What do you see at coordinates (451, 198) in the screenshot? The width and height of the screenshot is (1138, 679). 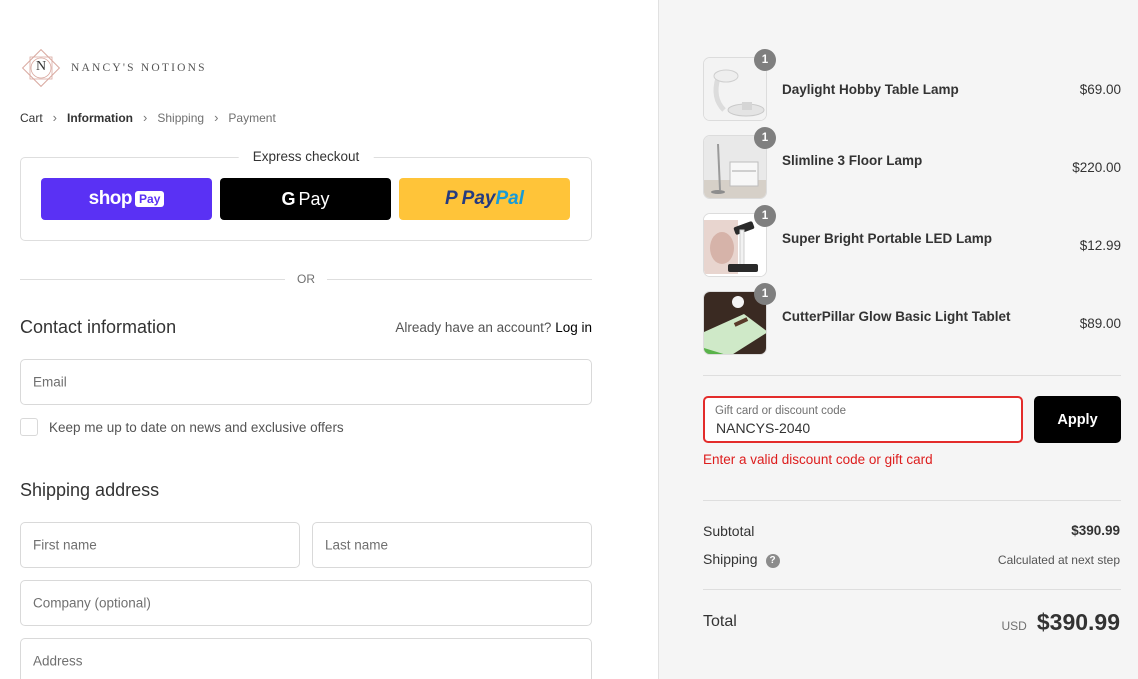 I see `paypal-icon: P` at bounding box center [451, 198].